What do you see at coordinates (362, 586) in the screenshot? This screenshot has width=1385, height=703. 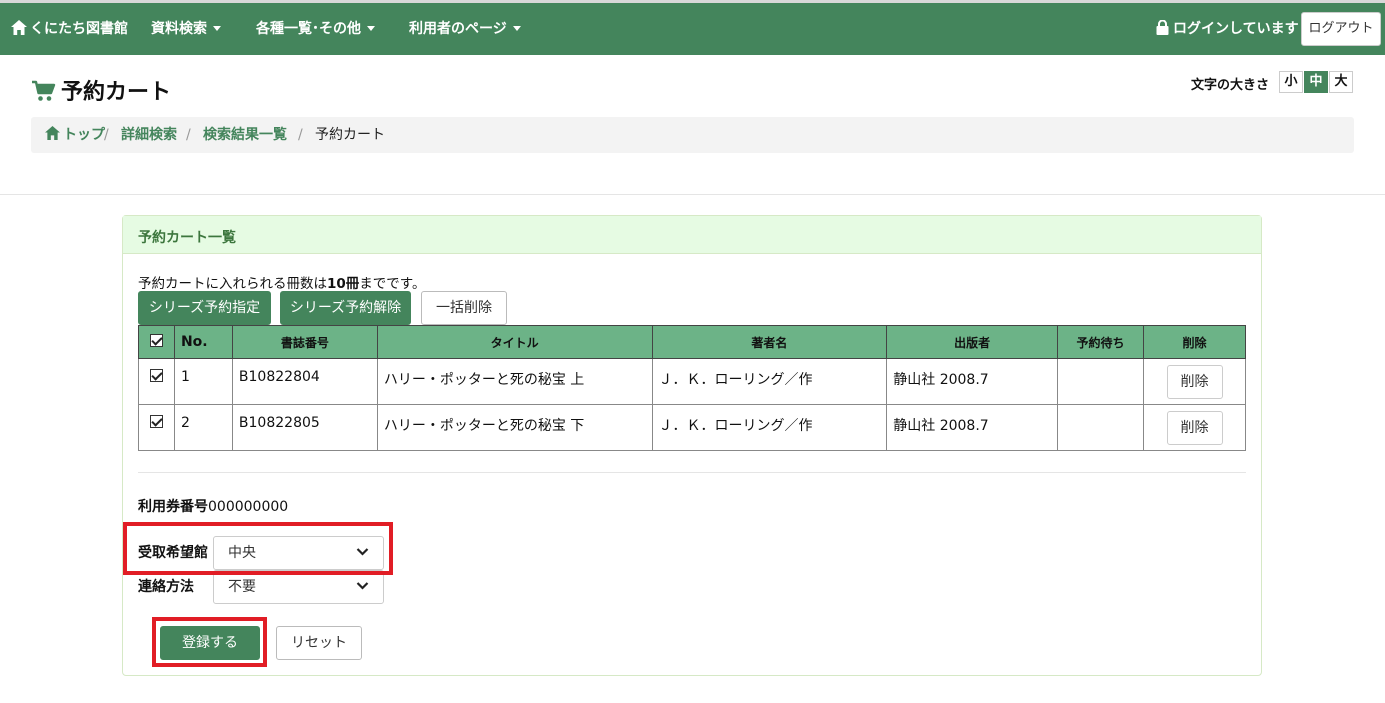 I see `chevron-down-icon` at bounding box center [362, 586].